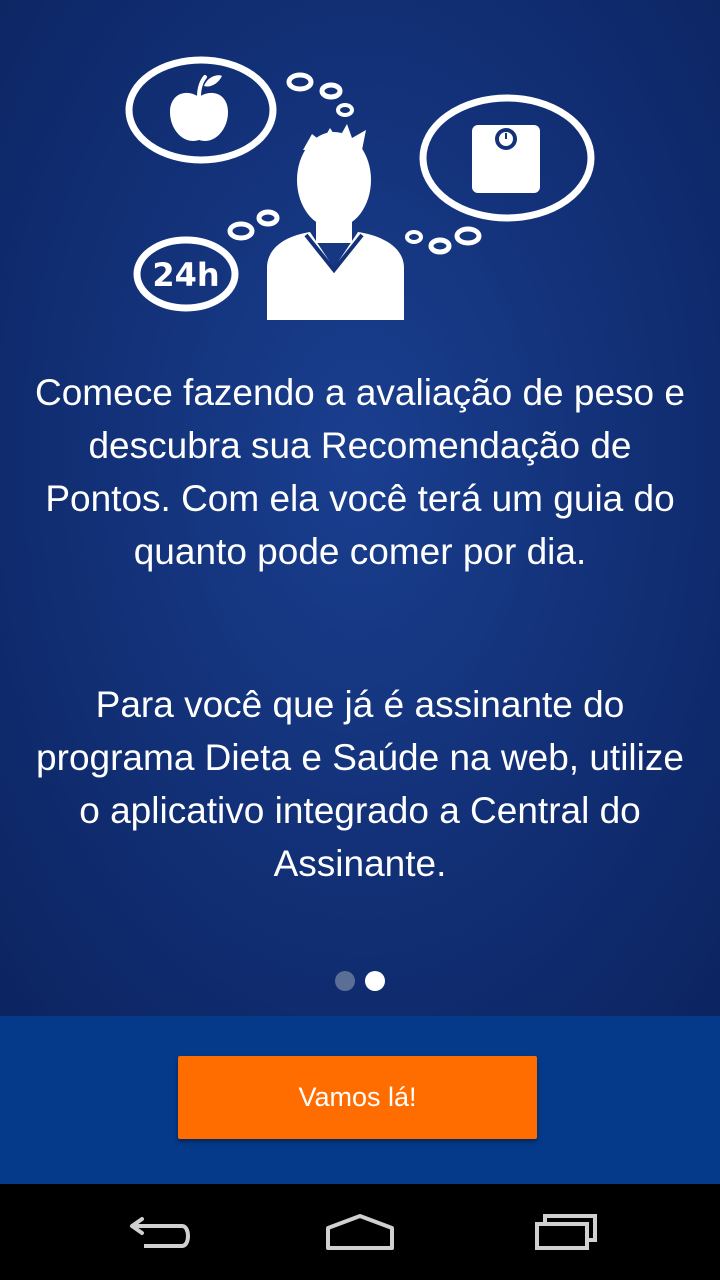  I want to click on system-navigation-bar, so click(360, 1232).